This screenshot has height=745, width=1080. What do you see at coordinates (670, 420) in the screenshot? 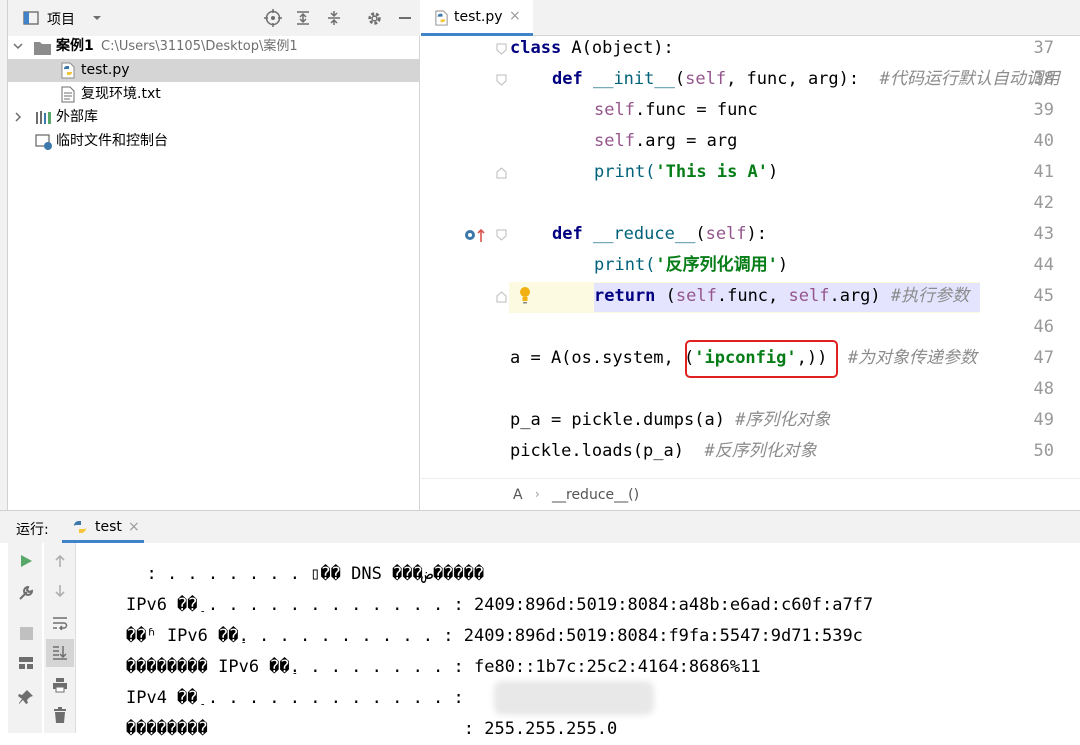
I see `code-line-49: p_a = pickle.dumps(a) #序列化对象` at bounding box center [670, 420].